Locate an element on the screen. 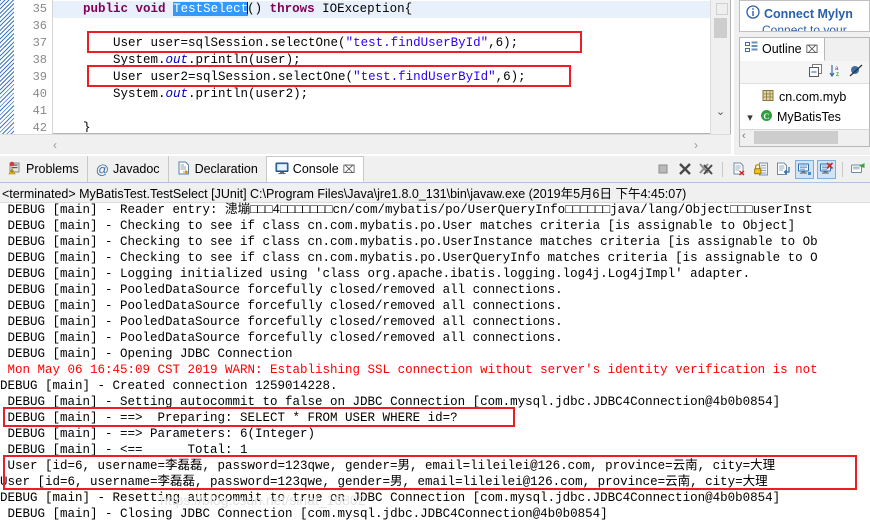 The image size is (870, 532). problems-icon is located at coordinates (15, 169).